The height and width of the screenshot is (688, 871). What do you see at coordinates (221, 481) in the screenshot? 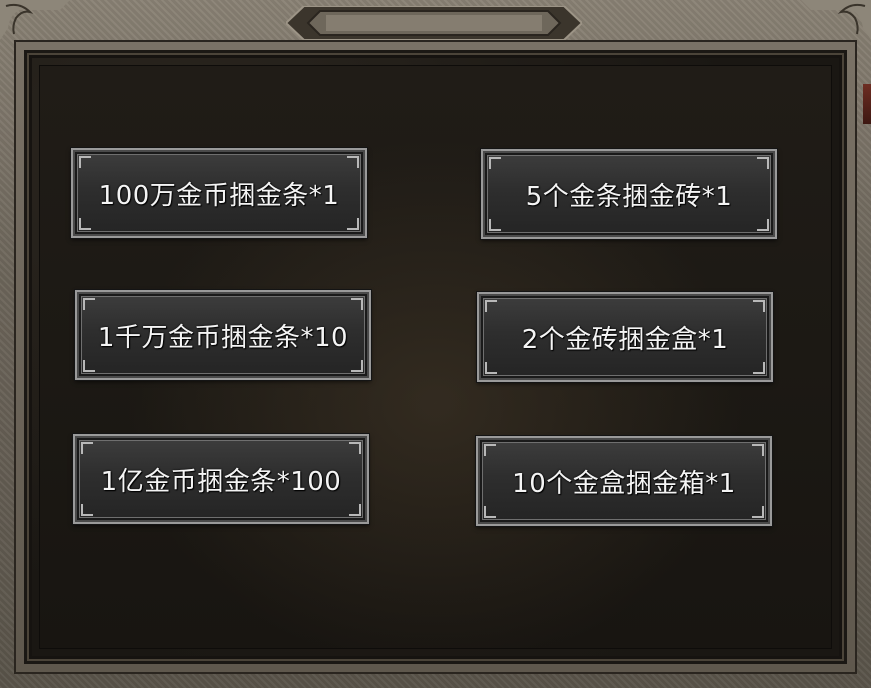
I see `button-label: 1亿金币捆金条*100` at bounding box center [221, 481].